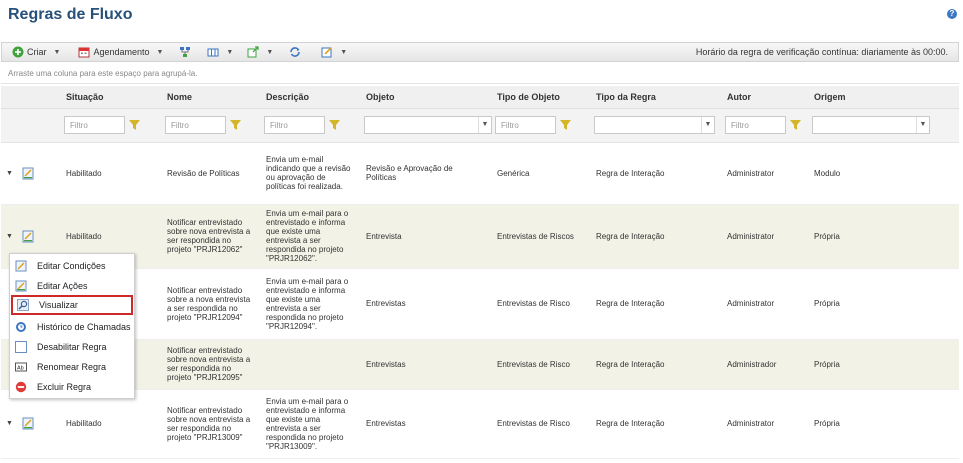  I want to click on filter-objeto-select: ▼, so click(428, 125).